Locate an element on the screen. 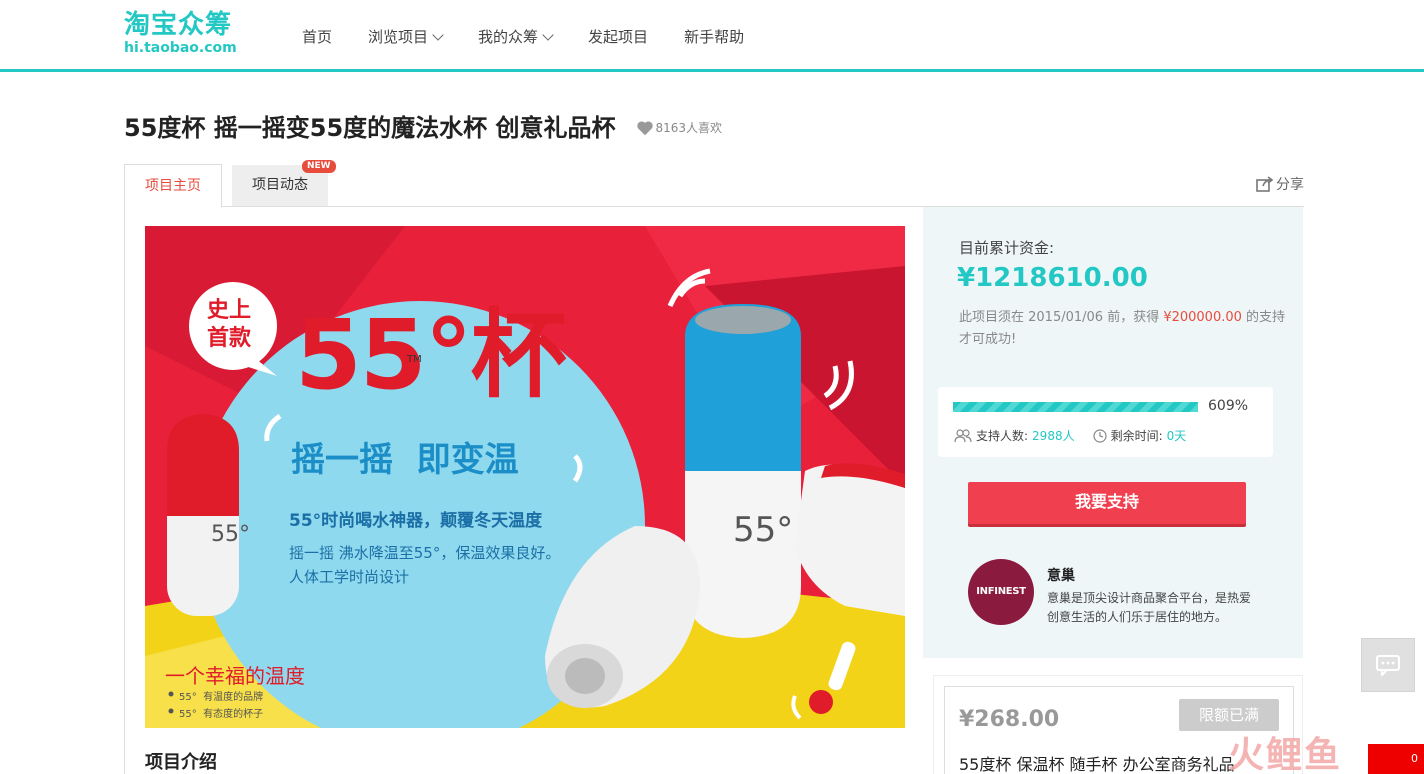 The image size is (1424, 774). sponsor-description: 意巢是顶尖设计商品聚合平台，是热爱创意生活的人们乐于居住的地方。 is located at coordinates (1149, 607).